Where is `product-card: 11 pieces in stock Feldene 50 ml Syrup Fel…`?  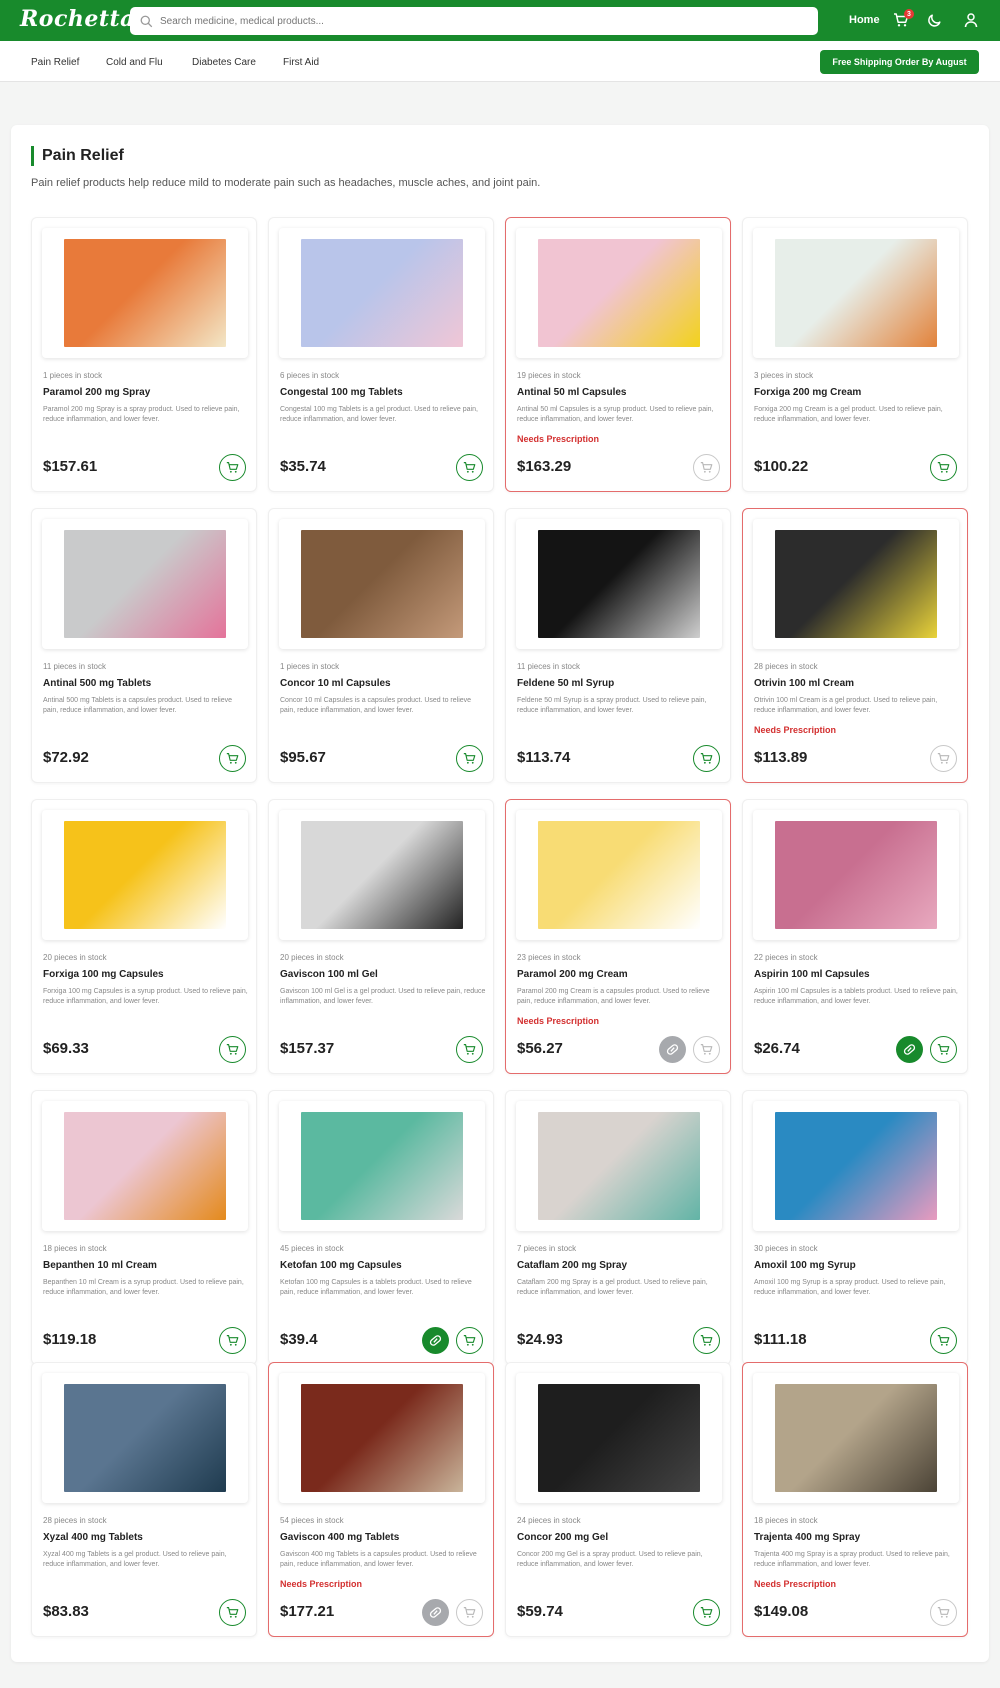
product-card: 11 pieces in stock Feldene 50 ml Syrup Fel… is located at coordinates (618, 645).